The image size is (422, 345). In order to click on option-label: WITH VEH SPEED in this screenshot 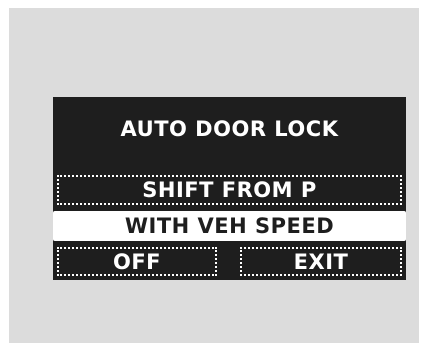, I will do `click(229, 226)`.